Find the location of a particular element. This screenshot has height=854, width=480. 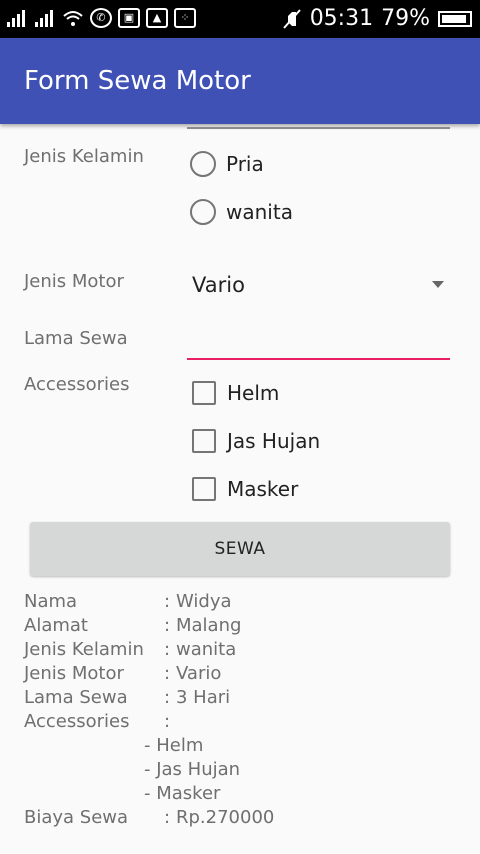

result-key: Alamat is located at coordinates (56, 625).